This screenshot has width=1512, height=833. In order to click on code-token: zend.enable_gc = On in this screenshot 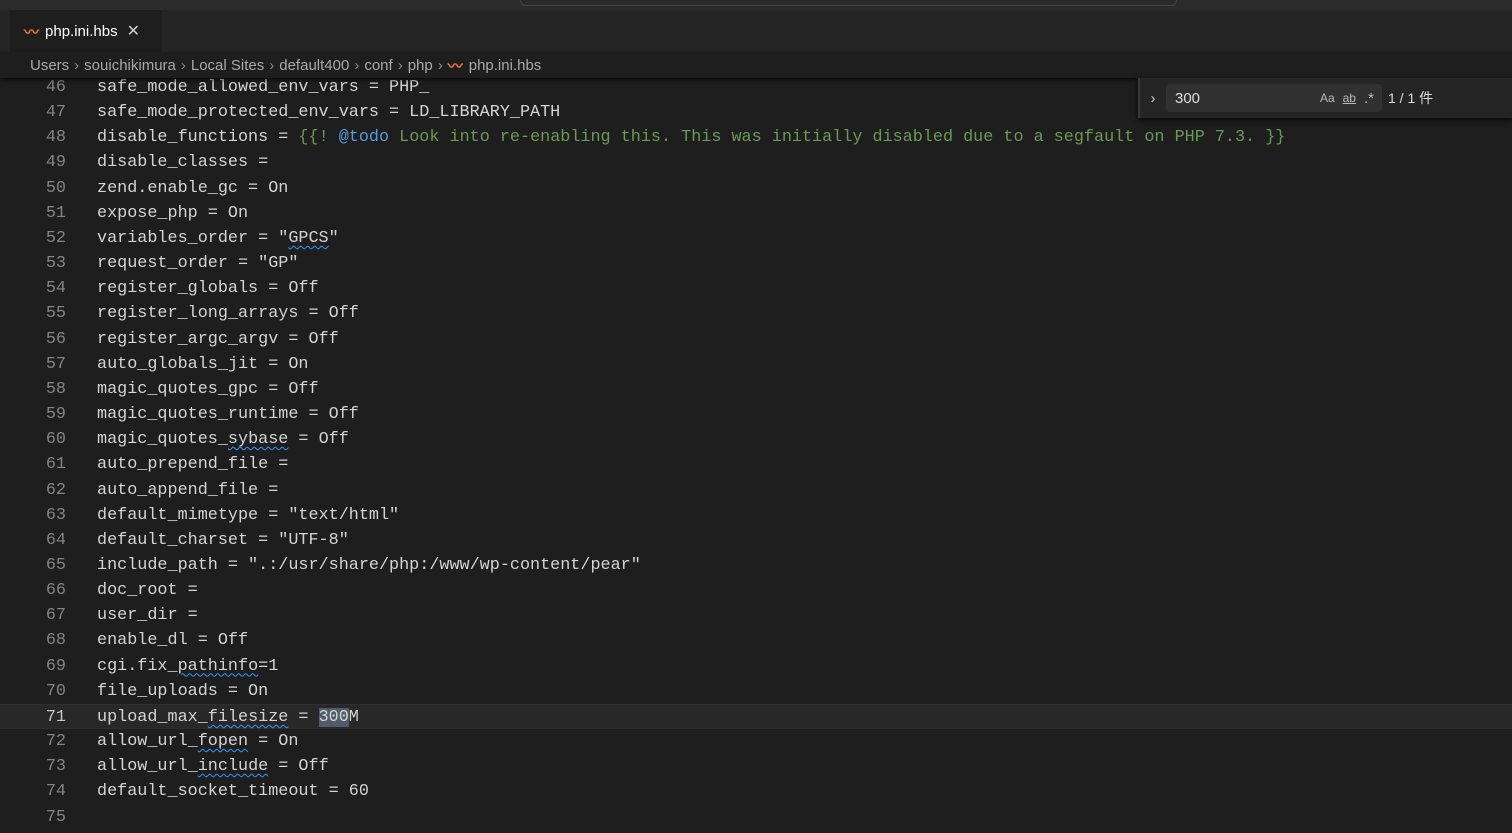, I will do `click(193, 188)`.